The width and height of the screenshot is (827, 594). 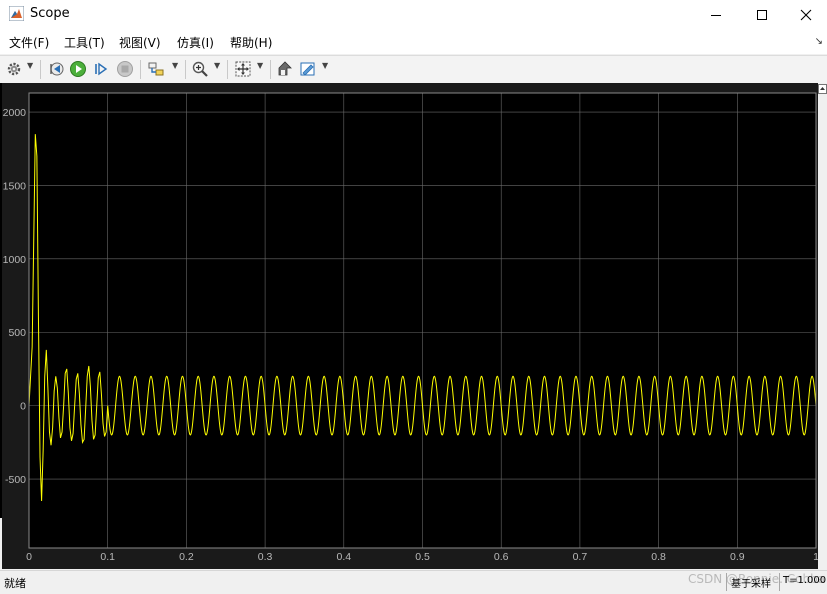 What do you see at coordinates (822, 326) in the screenshot?
I see `right-edge-strip` at bounding box center [822, 326].